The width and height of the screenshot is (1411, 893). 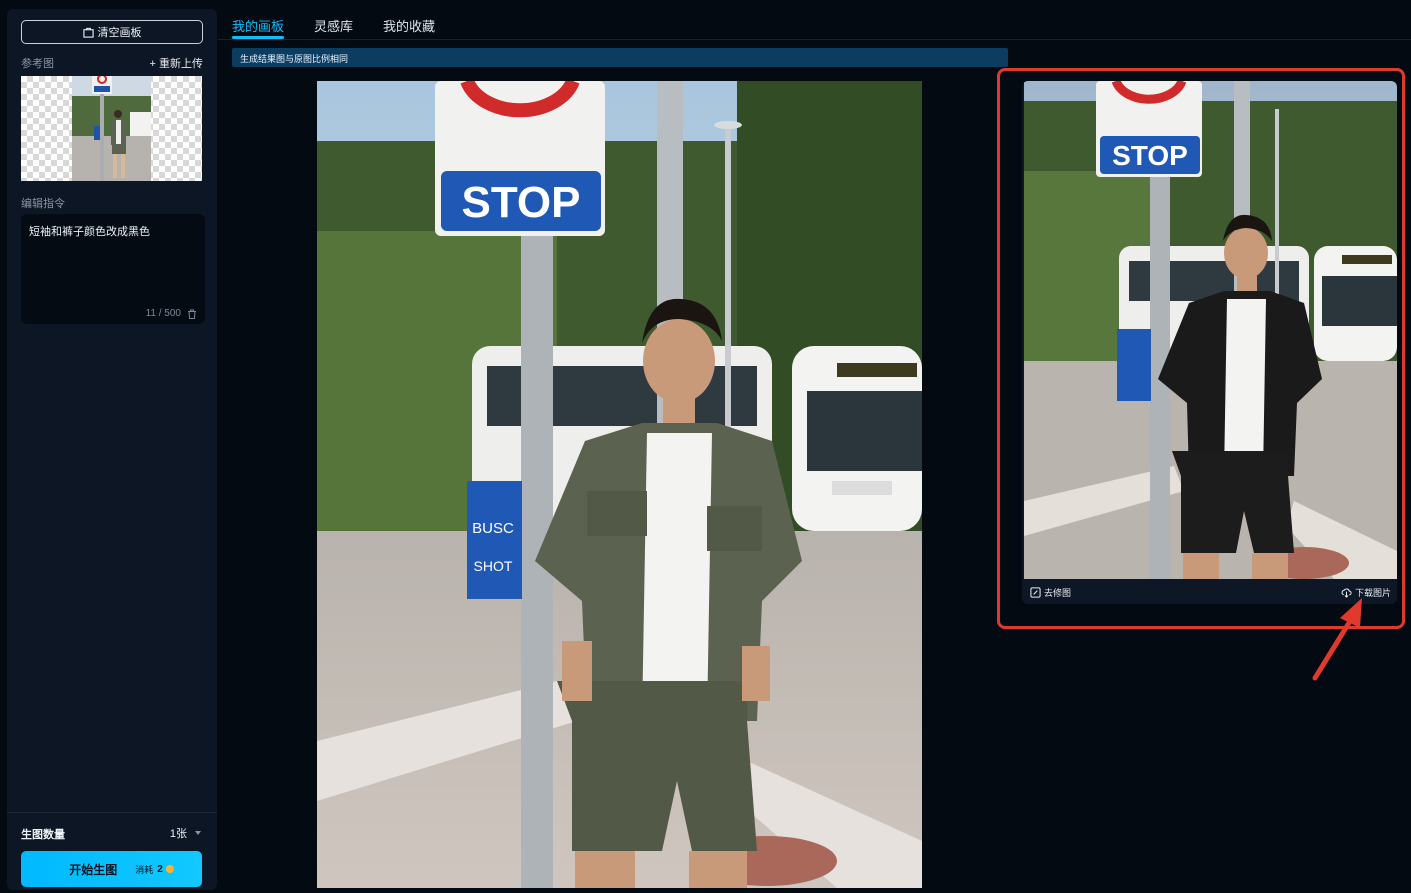 What do you see at coordinates (198, 833) in the screenshot?
I see `chevron-down-icon` at bounding box center [198, 833].